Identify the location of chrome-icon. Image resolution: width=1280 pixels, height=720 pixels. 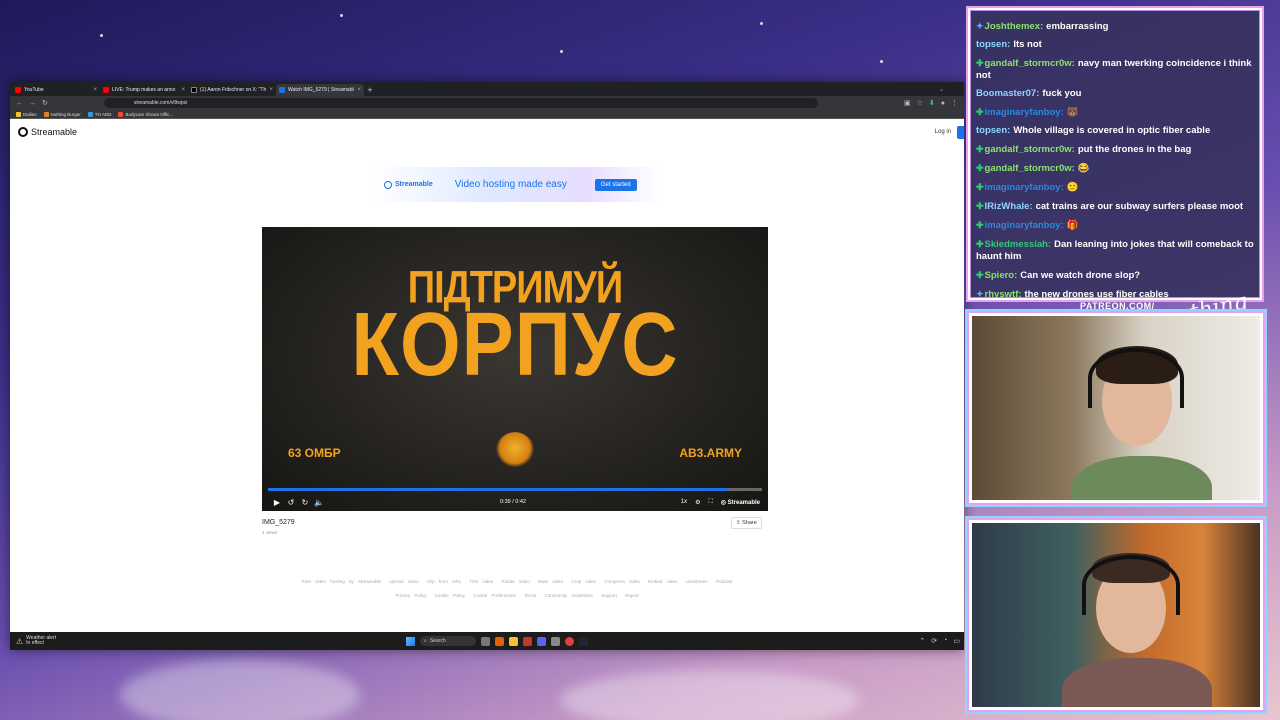
(569, 641).